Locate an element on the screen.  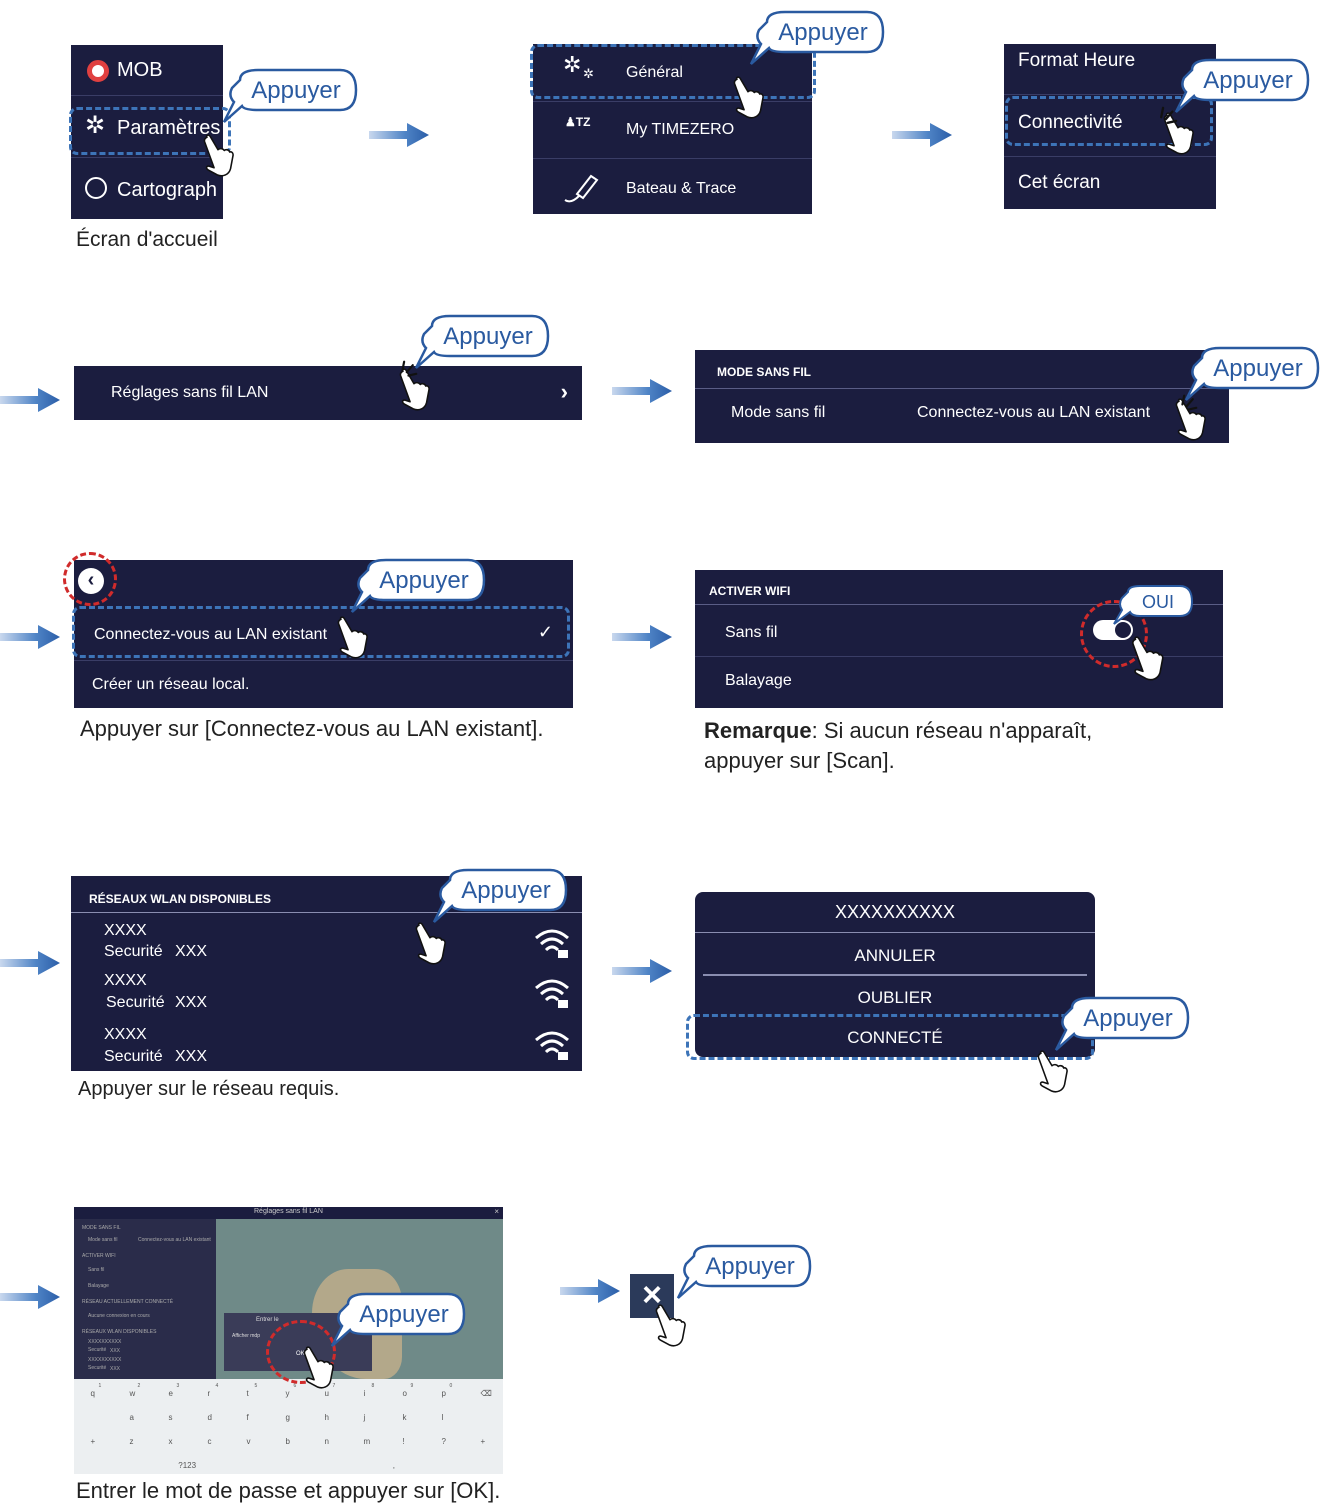
highlight-connect-existing is located at coordinates (321, 632).